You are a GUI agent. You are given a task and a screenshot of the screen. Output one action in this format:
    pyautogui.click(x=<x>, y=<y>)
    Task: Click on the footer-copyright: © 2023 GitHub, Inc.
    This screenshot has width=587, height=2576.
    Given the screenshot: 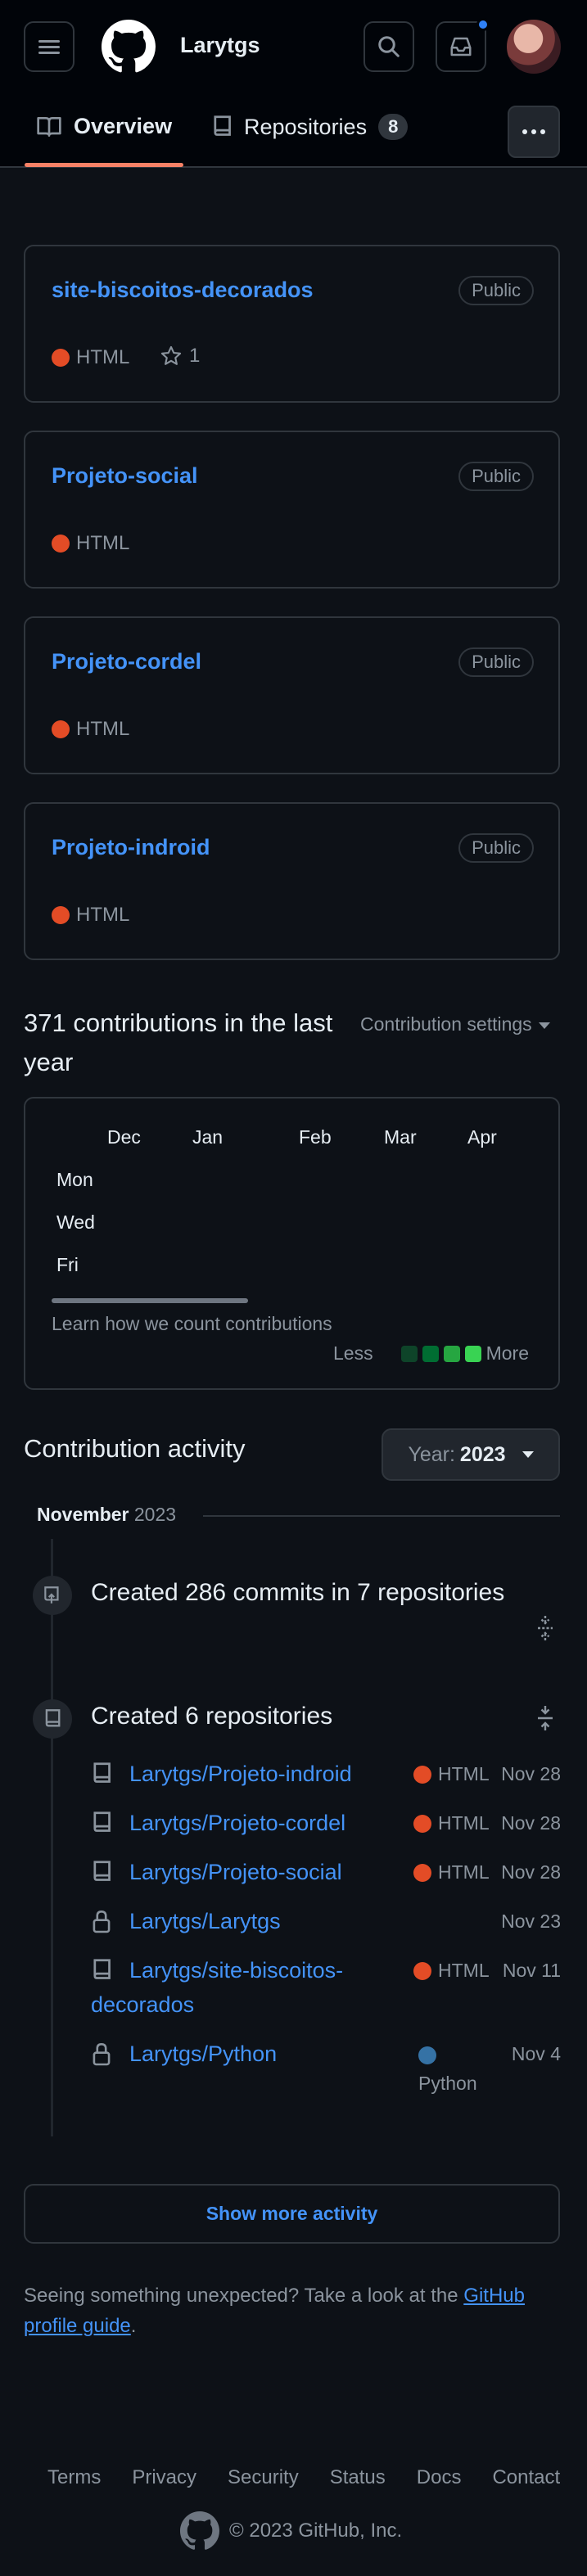 What is the action you would take?
    pyautogui.click(x=291, y=2531)
    